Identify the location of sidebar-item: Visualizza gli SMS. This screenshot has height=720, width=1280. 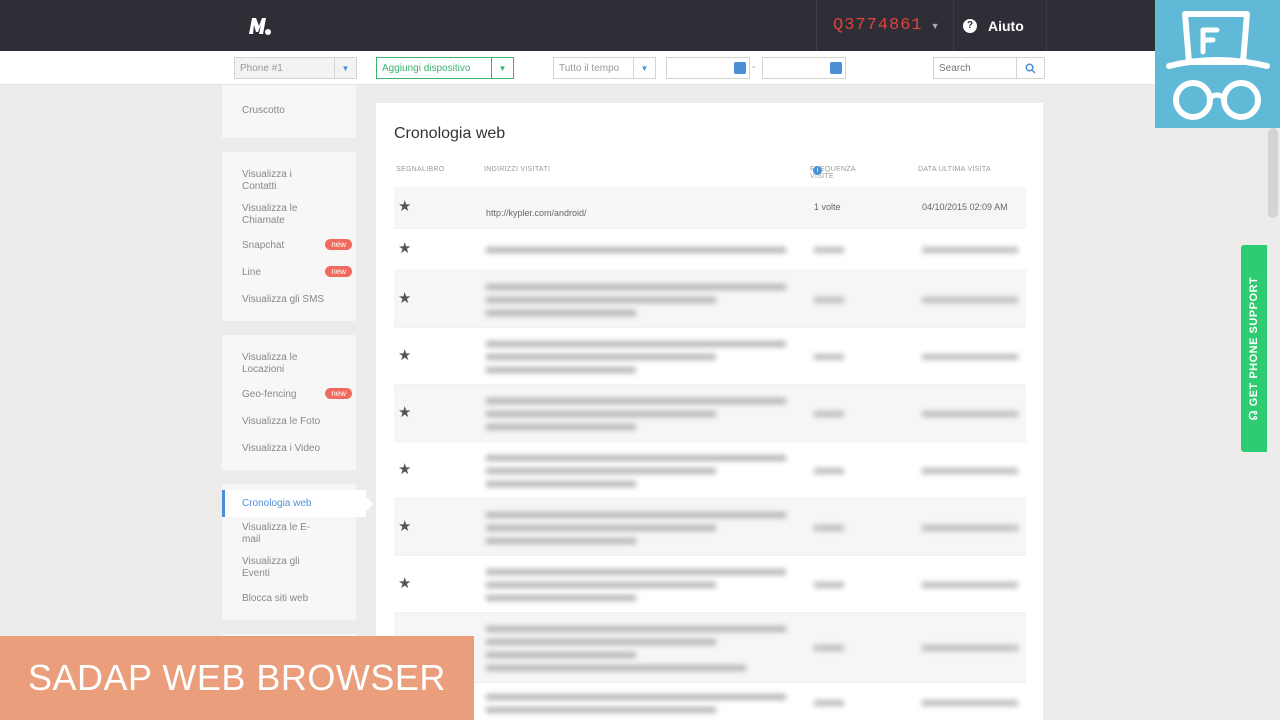
(289, 299).